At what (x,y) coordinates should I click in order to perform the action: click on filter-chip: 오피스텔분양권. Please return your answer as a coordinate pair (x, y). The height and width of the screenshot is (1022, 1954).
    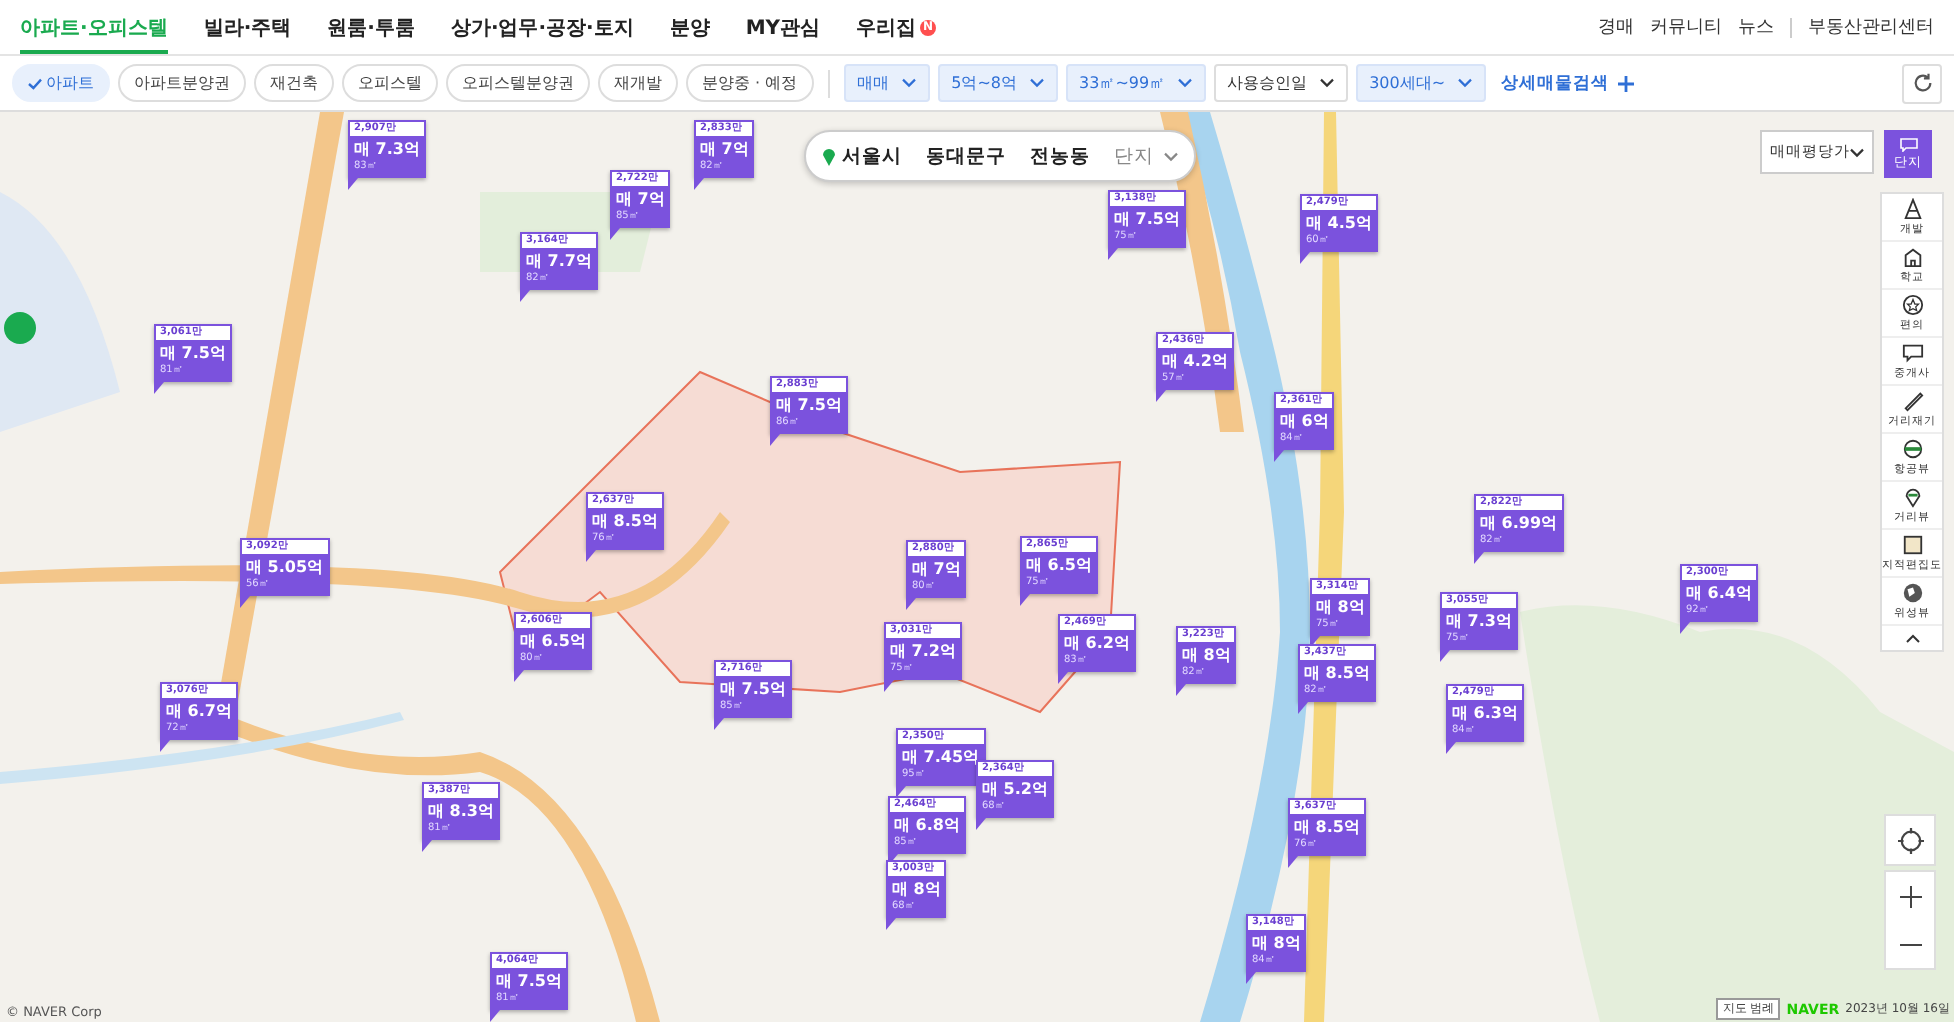
    Looking at the image, I should click on (518, 83).